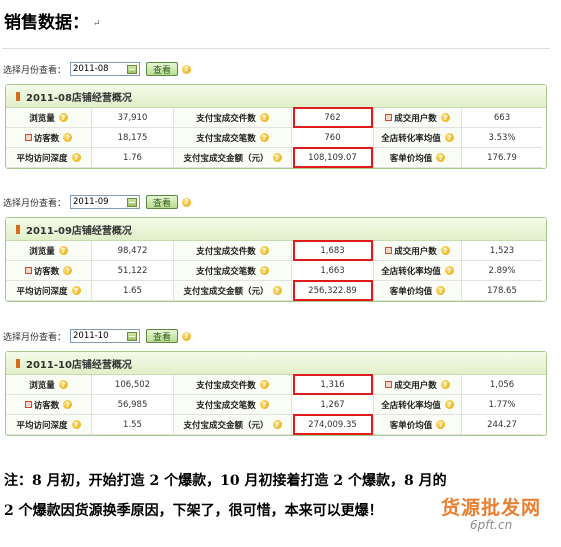 This screenshot has width=561, height=547. I want to click on metric-value: 1,523, so click(502, 251).